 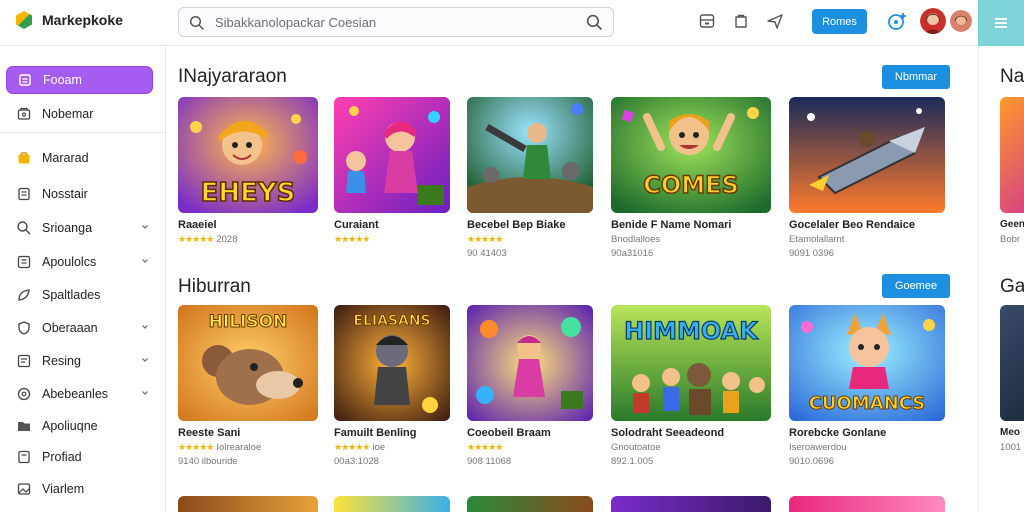 What do you see at coordinates (1001, 23) in the screenshot?
I see `panel-toggle` at bounding box center [1001, 23].